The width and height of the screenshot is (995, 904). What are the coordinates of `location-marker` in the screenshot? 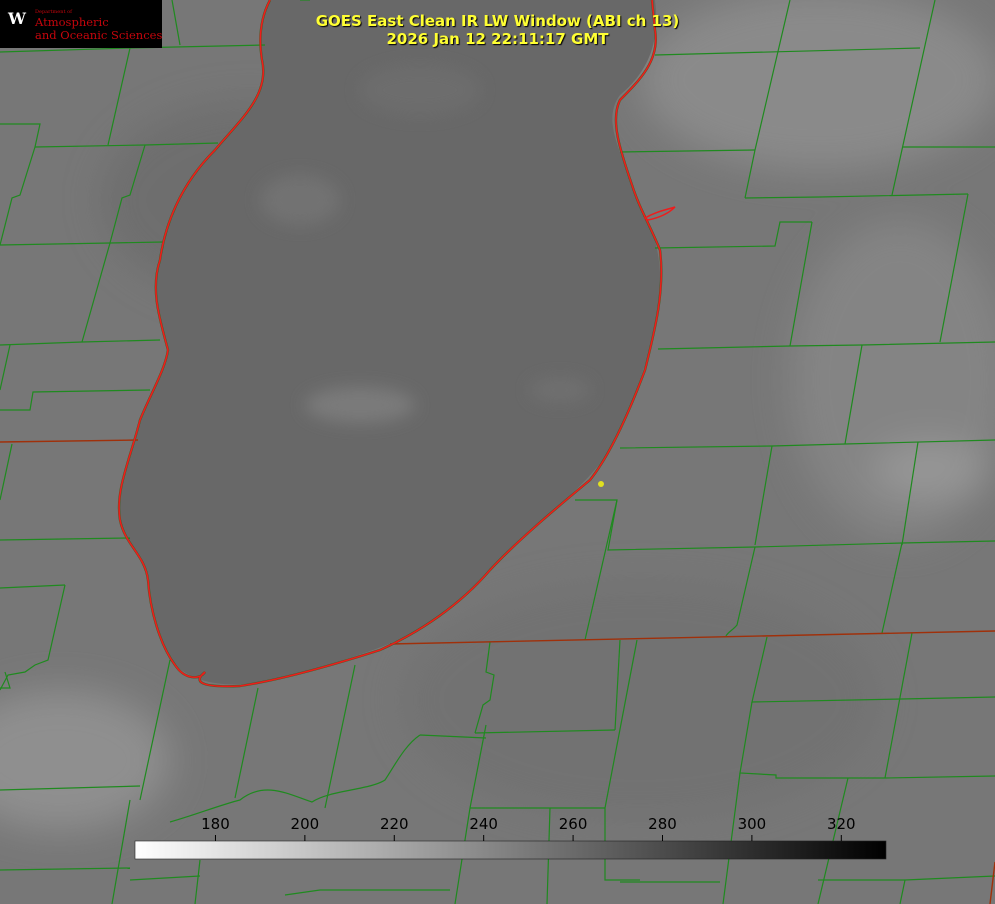 It's located at (601, 484).